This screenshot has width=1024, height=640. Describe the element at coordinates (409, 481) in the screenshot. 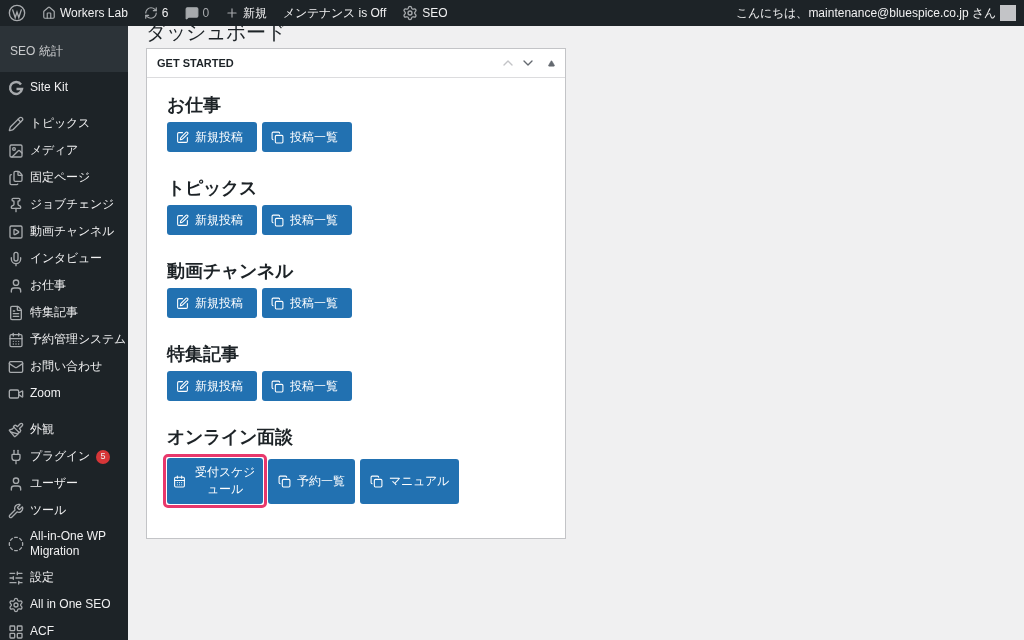

I see `action-button: マニュアル` at that location.